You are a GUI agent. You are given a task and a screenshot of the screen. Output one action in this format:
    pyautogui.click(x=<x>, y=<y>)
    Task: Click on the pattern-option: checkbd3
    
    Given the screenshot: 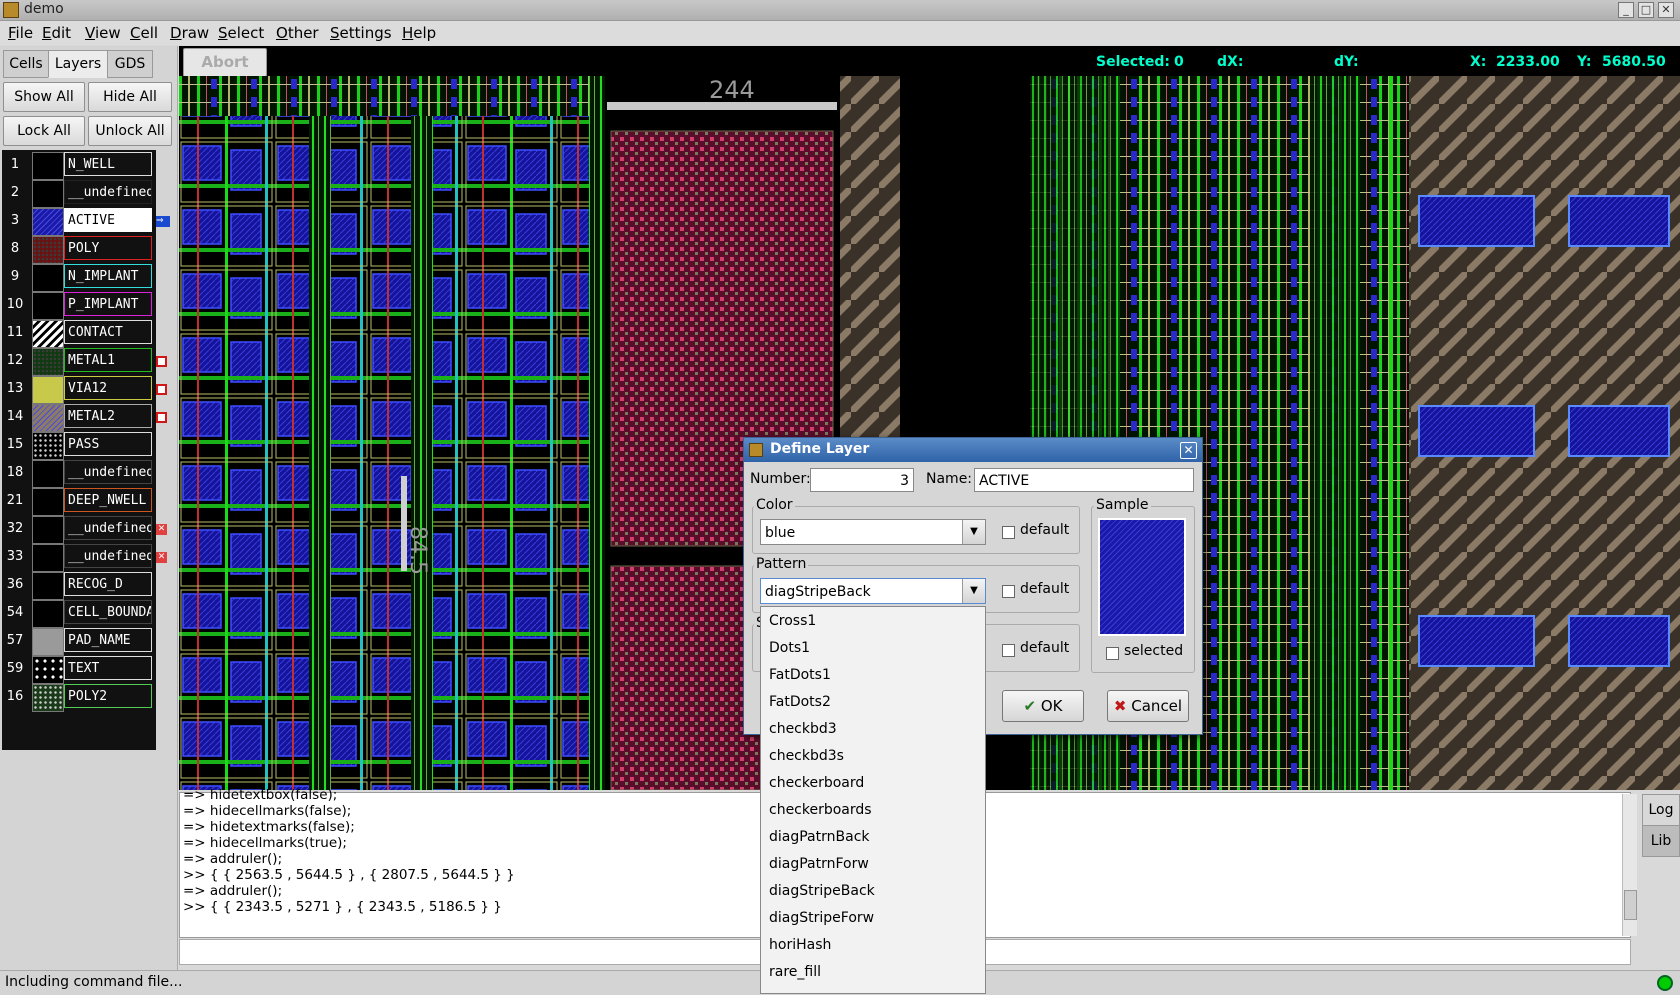 What is the action you would take?
    pyautogui.click(x=803, y=729)
    